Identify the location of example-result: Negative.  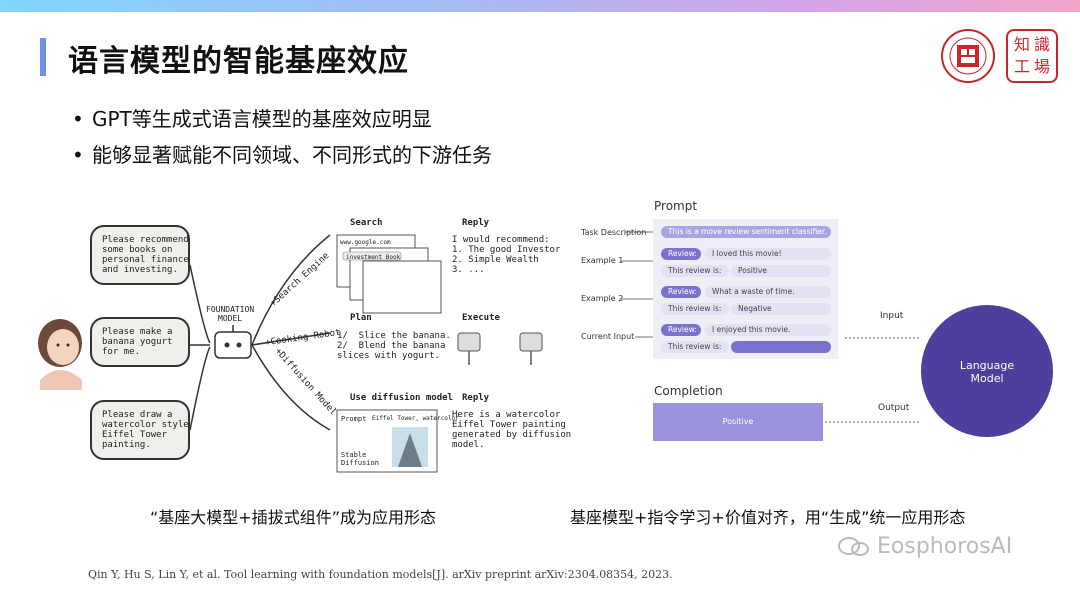
(781, 309).